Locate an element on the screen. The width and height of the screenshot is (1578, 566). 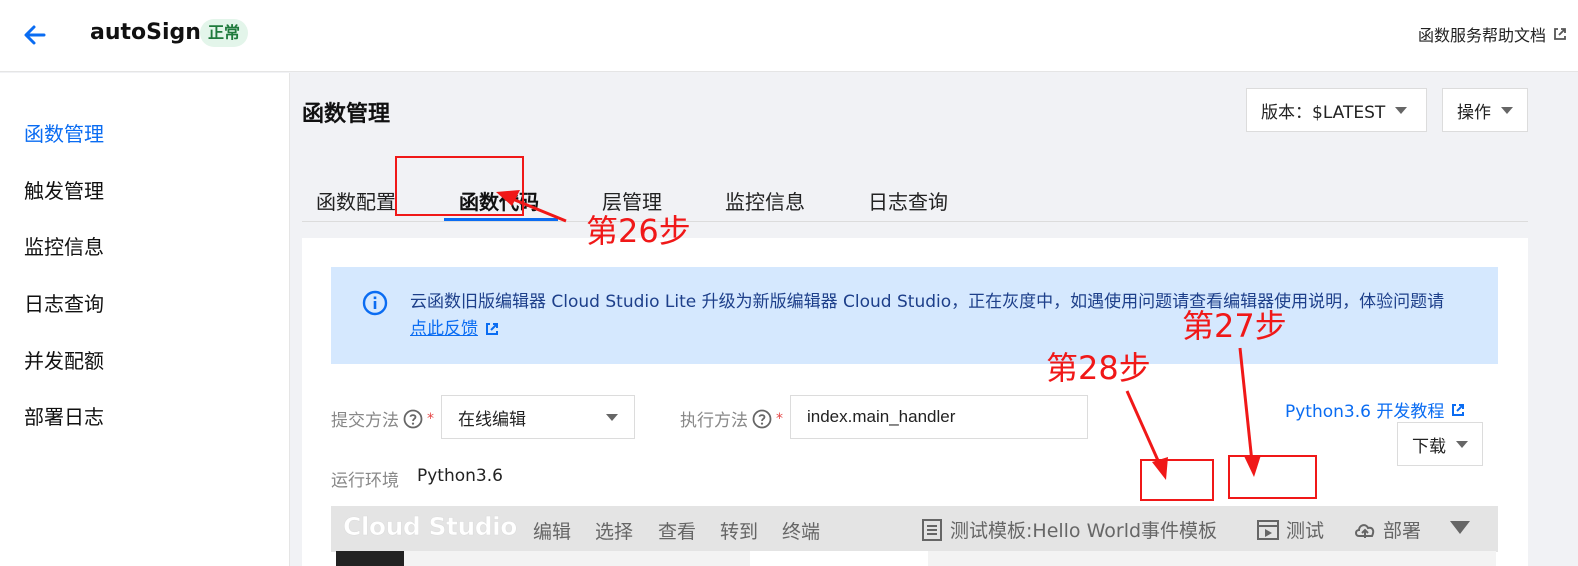
version-dropdown: 版本：$LATEST is located at coordinates (1336, 110).